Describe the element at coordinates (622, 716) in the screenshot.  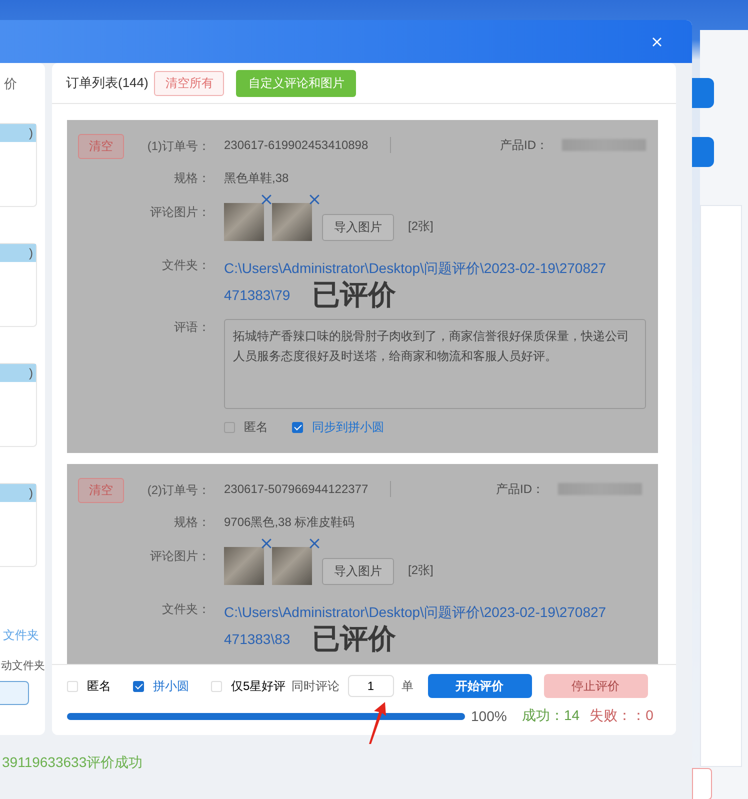
I see `failure-count: 失败：：0` at that location.